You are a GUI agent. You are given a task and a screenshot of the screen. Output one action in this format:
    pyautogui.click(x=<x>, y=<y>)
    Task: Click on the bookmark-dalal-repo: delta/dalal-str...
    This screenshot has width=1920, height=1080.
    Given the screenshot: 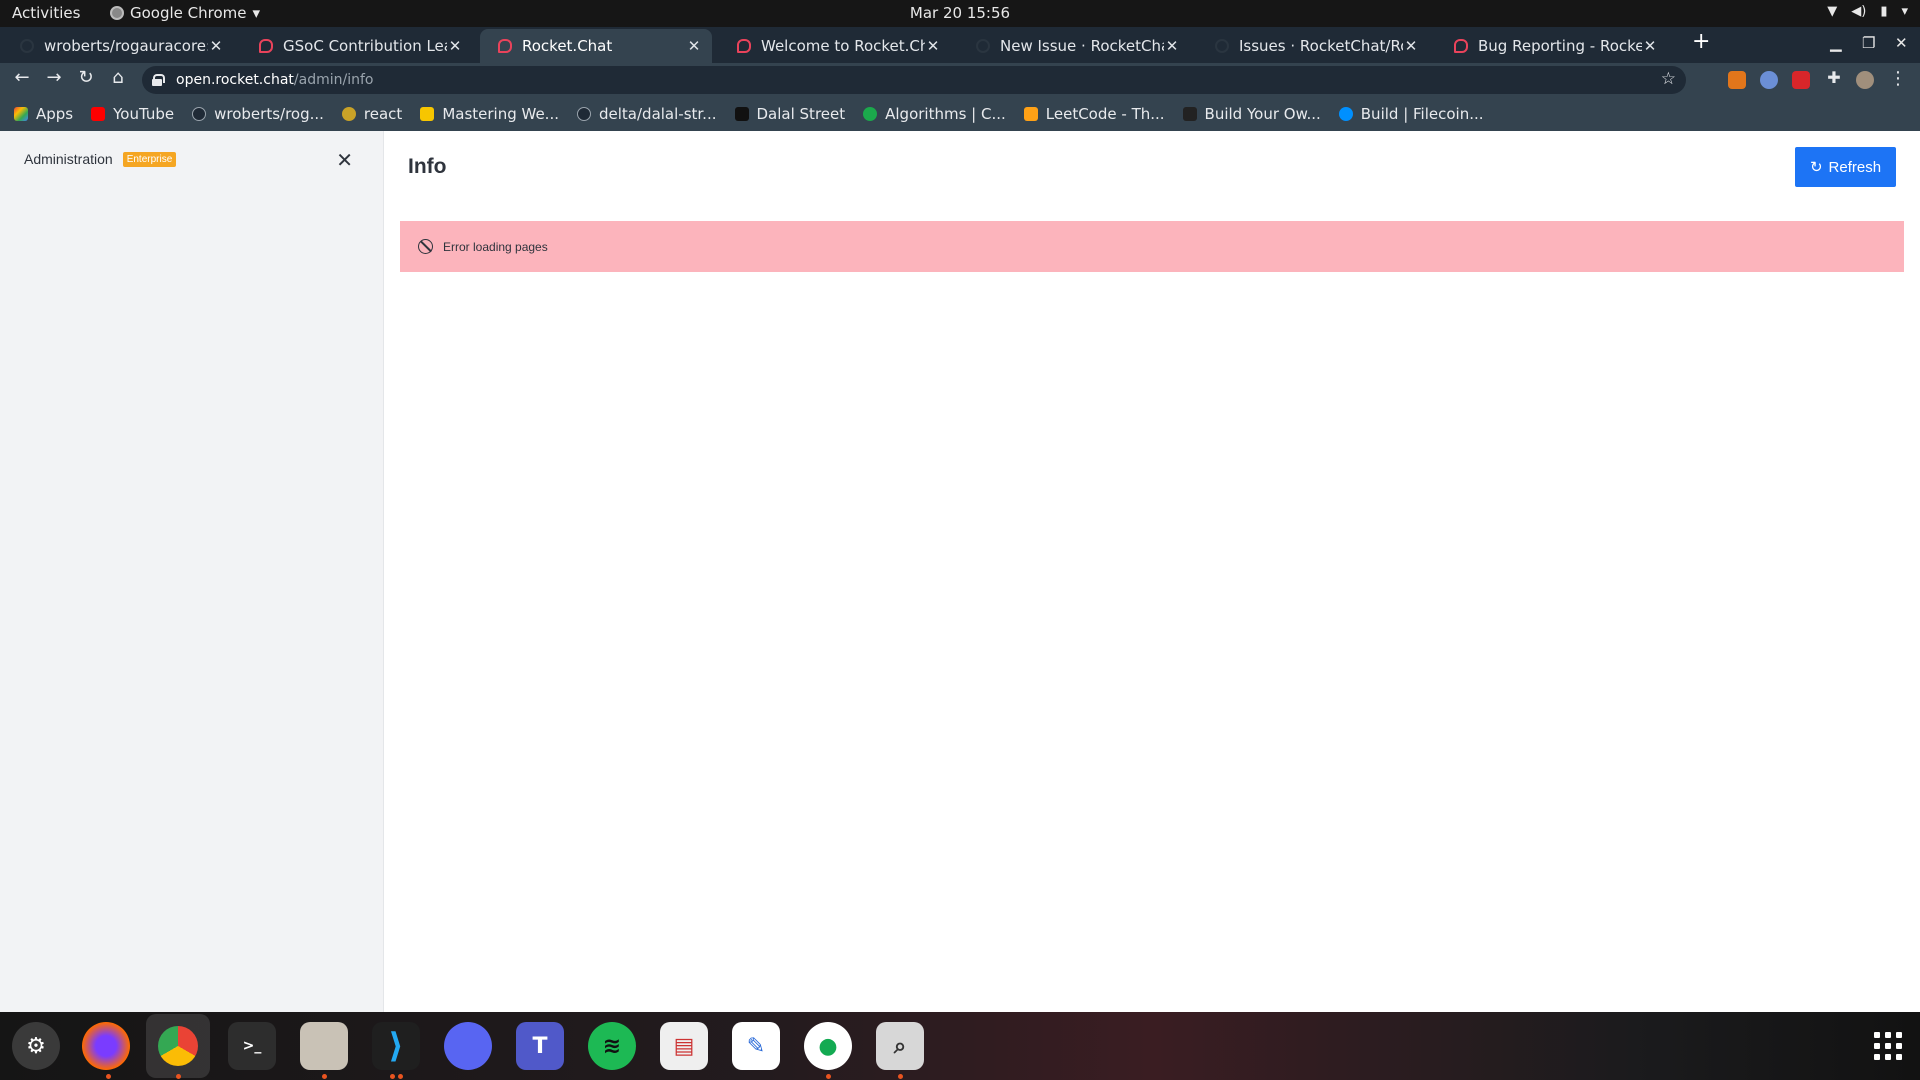 What is the action you would take?
    pyautogui.click(x=647, y=114)
    